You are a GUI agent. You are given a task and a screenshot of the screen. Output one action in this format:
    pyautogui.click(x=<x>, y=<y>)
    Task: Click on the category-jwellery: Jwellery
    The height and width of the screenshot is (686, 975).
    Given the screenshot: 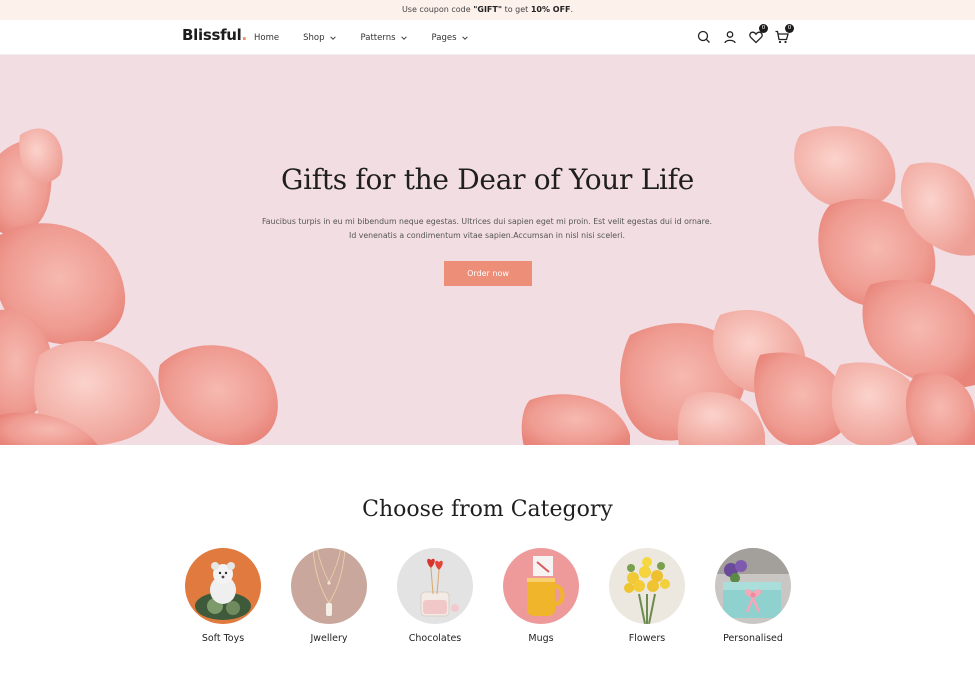 What is the action you would take?
    pyautogui.click(x=329, y=596)
    